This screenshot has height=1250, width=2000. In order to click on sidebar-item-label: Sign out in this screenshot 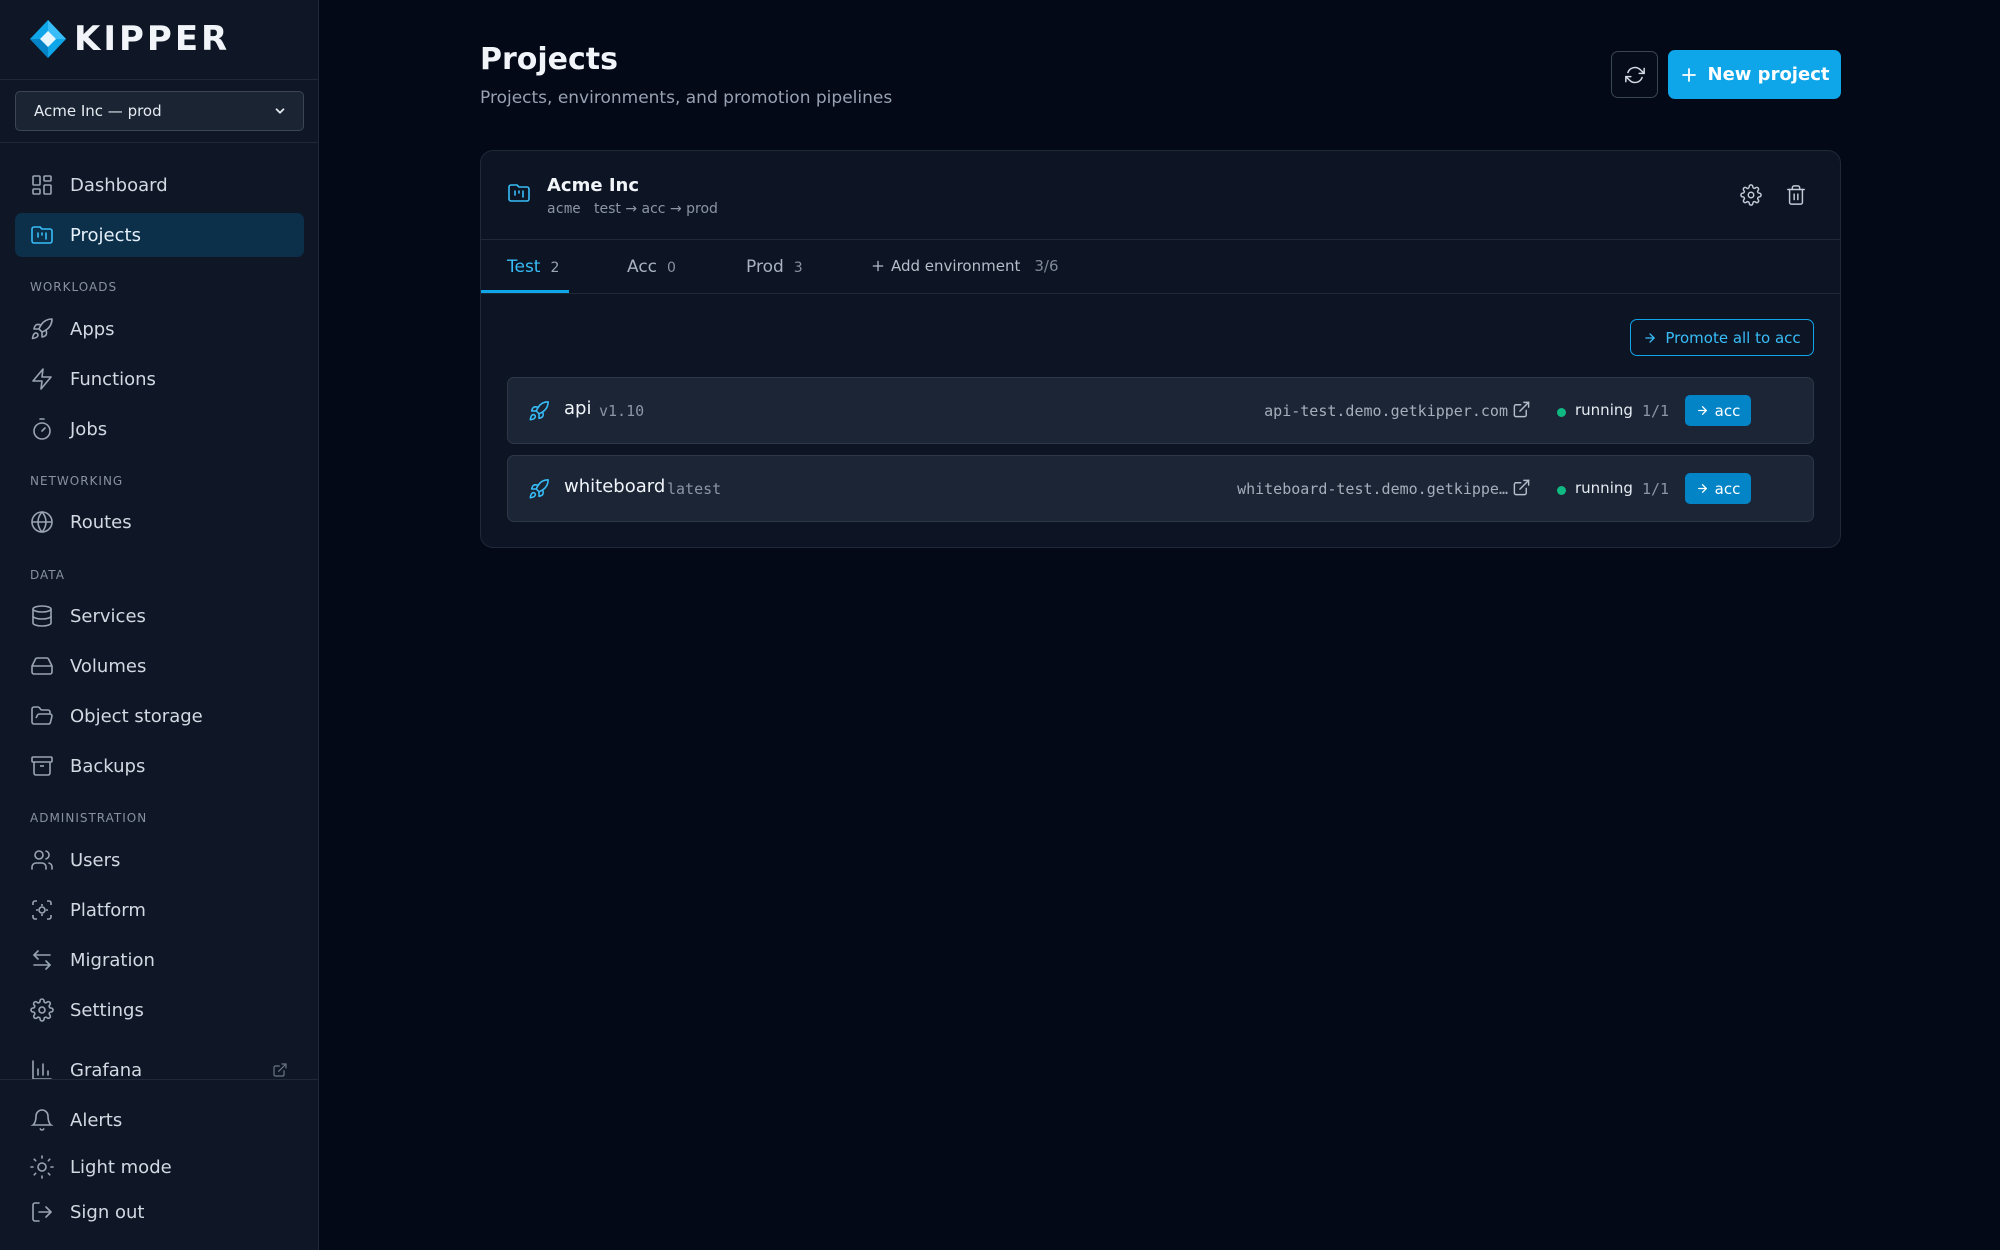, I will do `click(107, 1212)`.